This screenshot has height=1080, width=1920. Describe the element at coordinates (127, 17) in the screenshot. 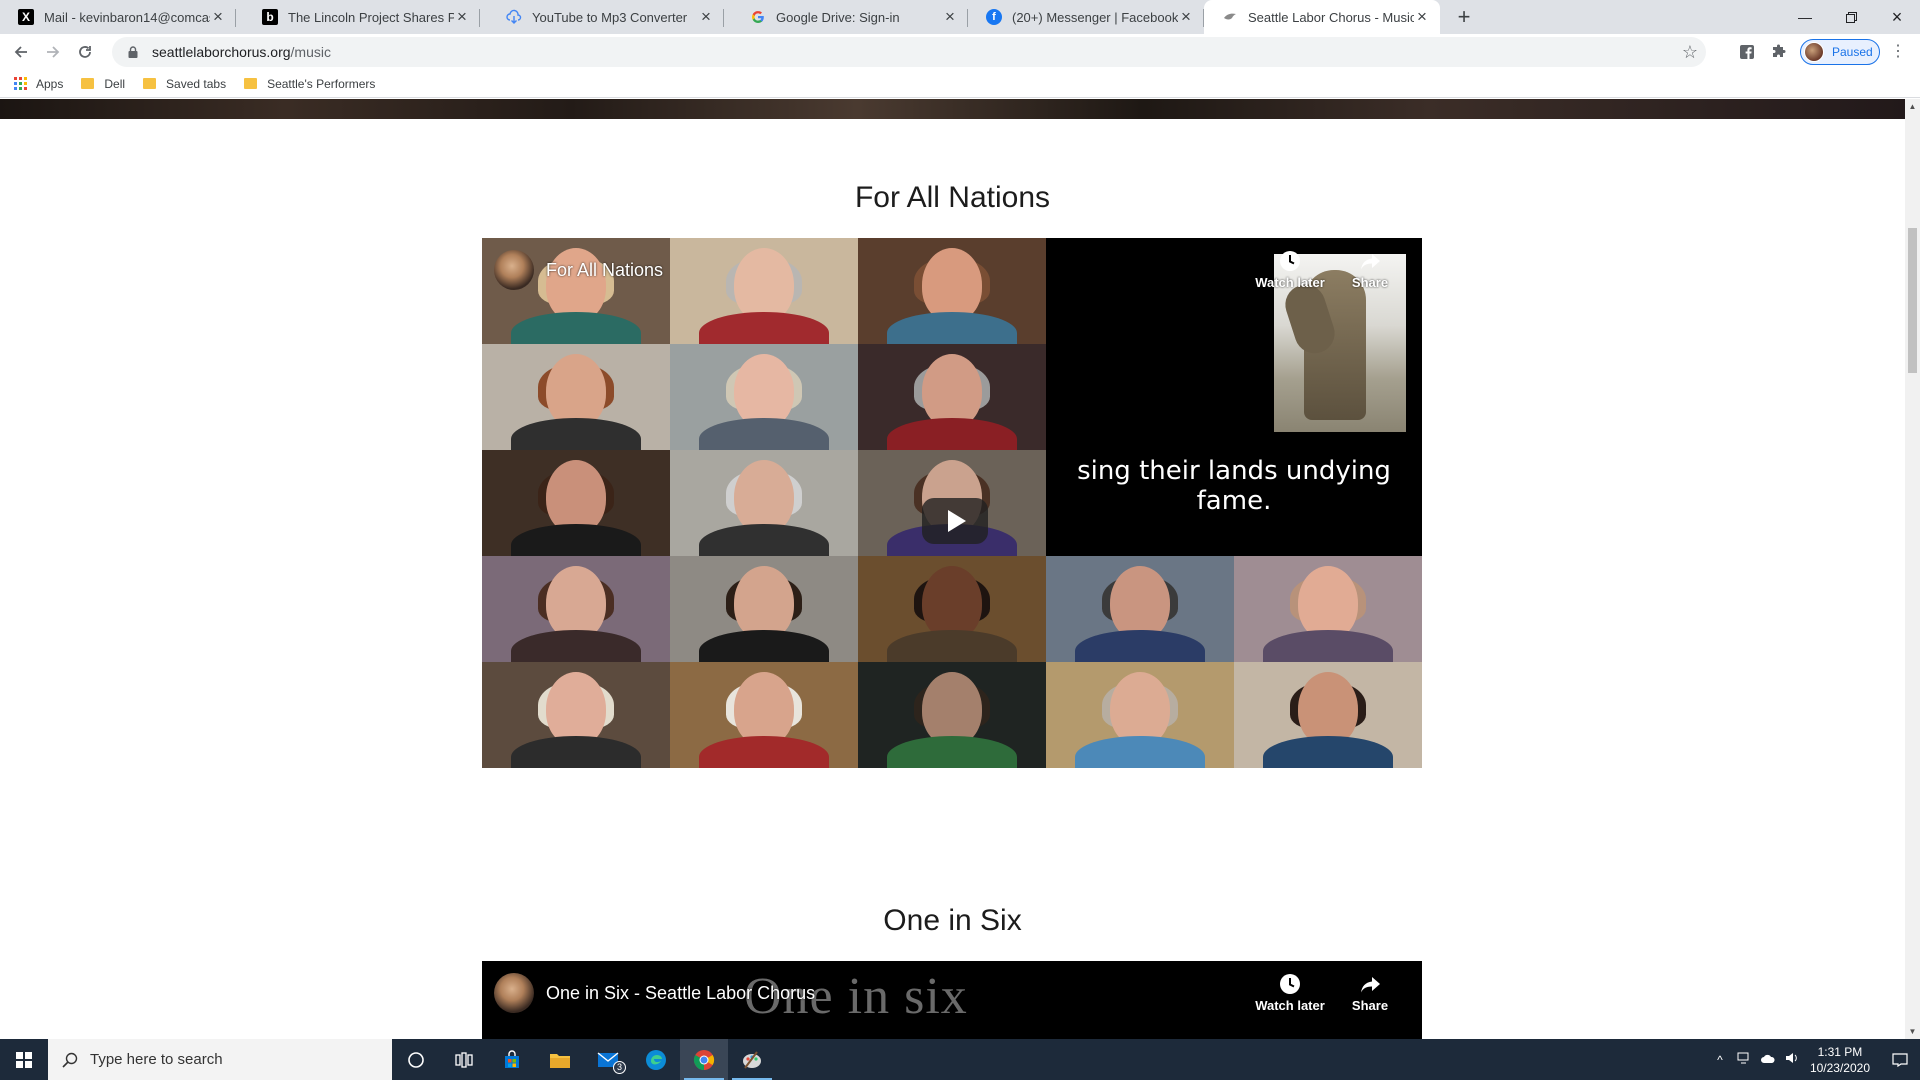

I see `tab-title: Mail - kevinbaron14@comcast.net` at that location.